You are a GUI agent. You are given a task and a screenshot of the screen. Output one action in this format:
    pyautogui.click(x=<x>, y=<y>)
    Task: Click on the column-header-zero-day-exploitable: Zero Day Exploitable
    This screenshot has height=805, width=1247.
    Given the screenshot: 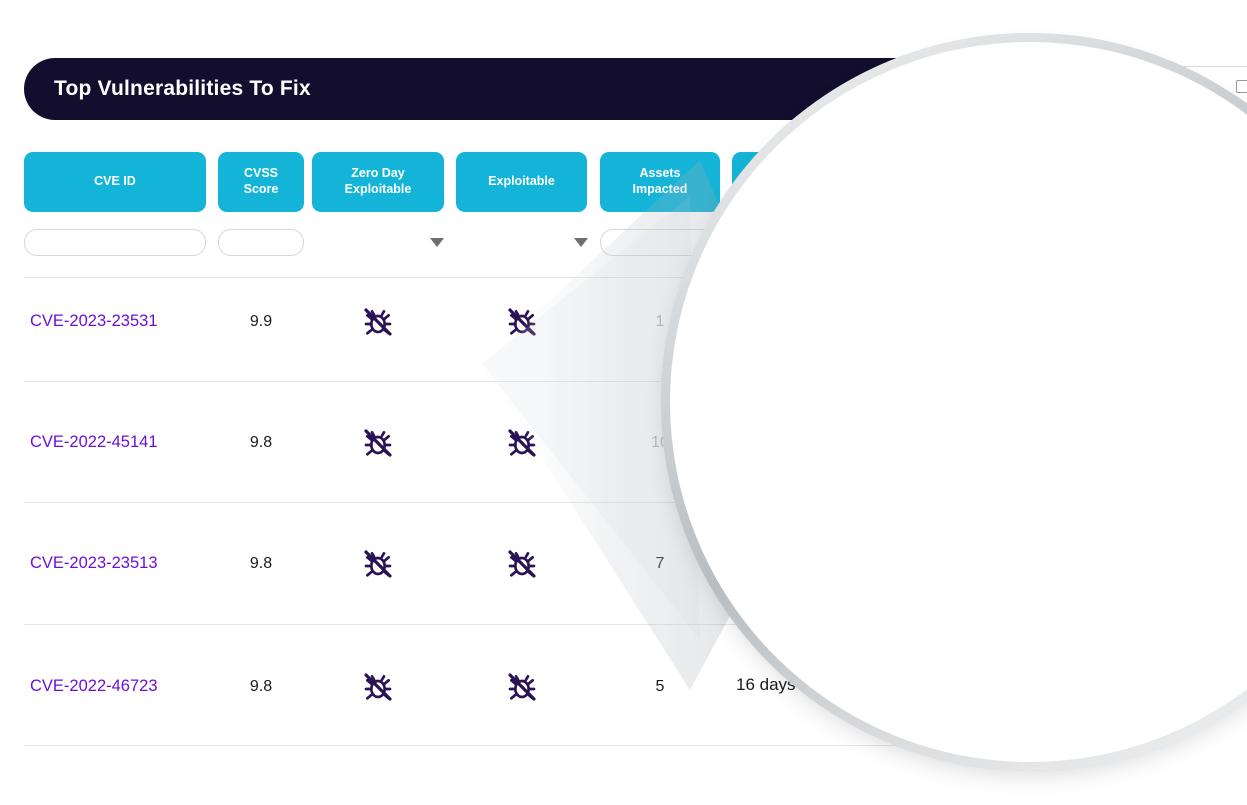 What is the action you would take?
    pyautogui.click(x=378, y=182)
    